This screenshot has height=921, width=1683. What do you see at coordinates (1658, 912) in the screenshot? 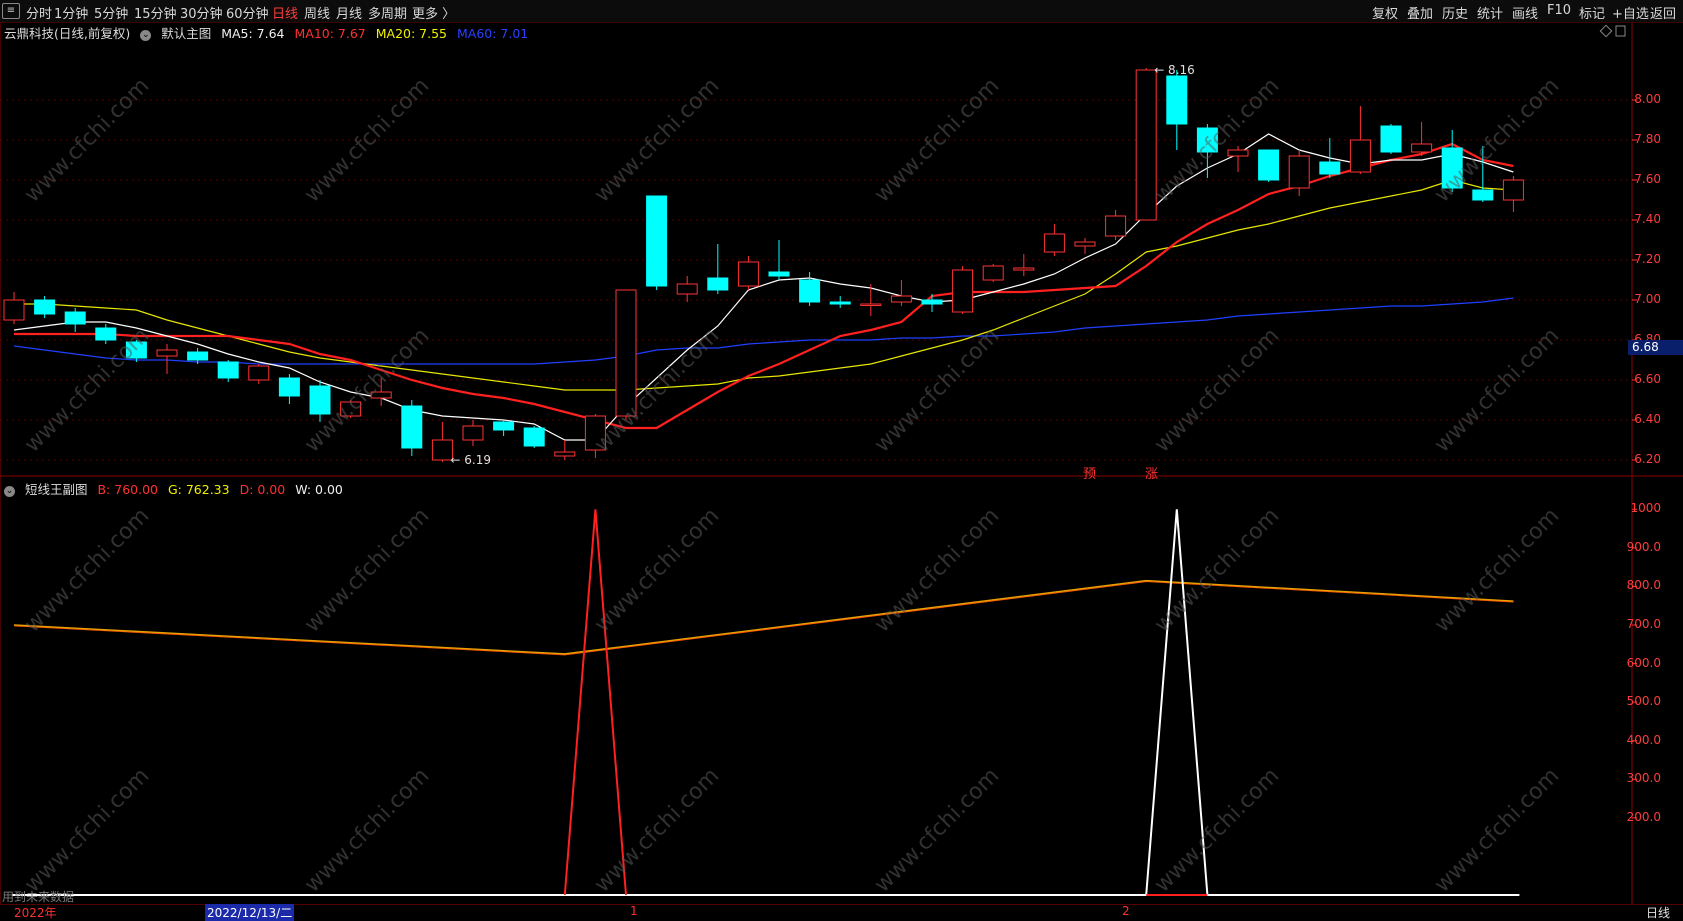
I see `period-label: 日线` at bounding box center [1658, 912].